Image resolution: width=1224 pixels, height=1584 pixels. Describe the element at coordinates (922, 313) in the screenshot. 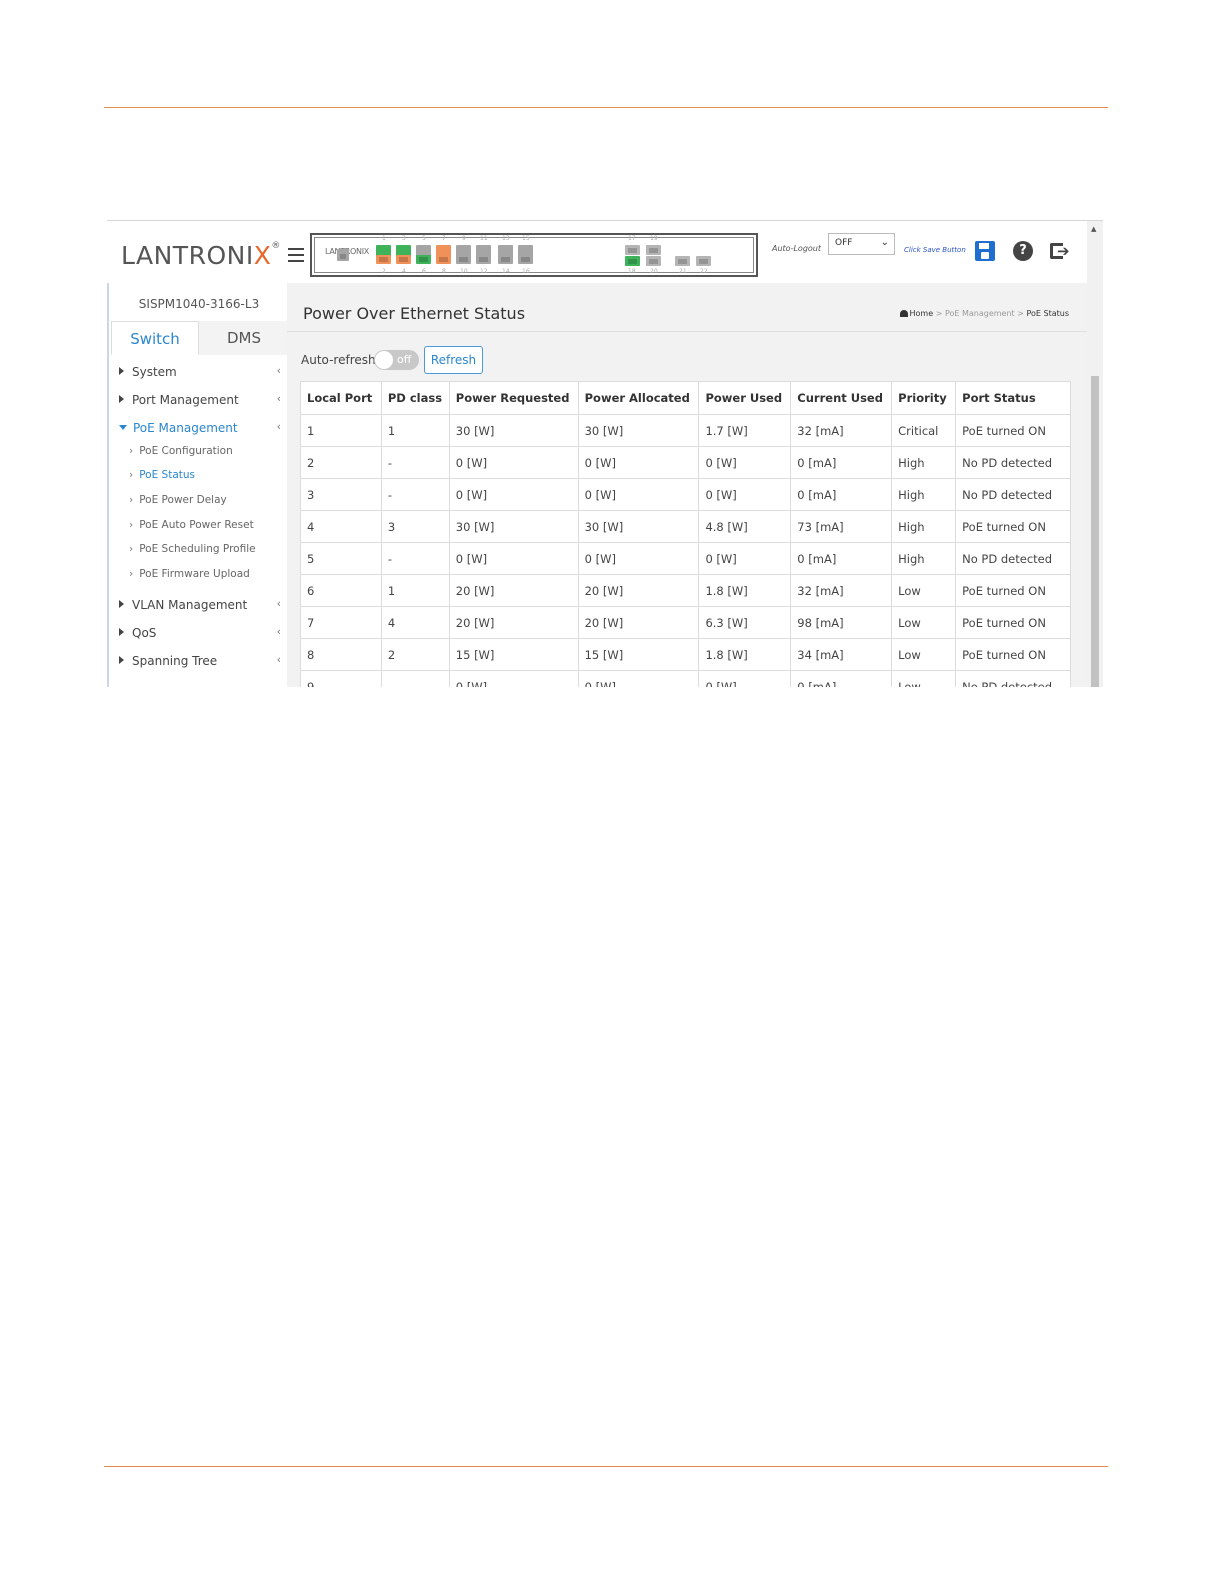

I see `breadcrumb-home: Home` at that location.